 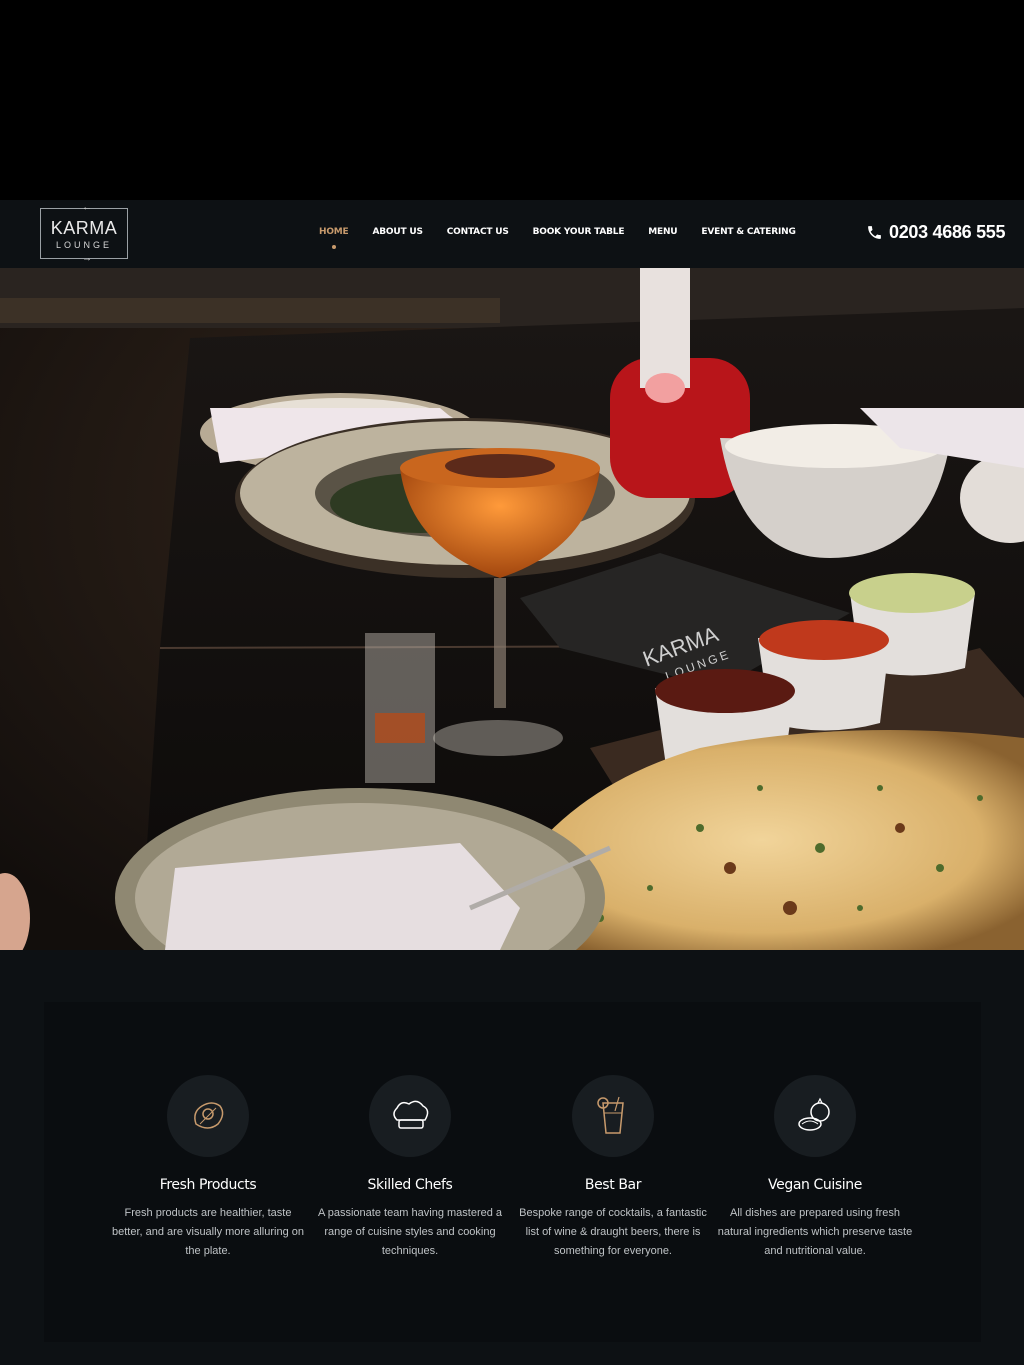 What do you see at coordinates (748, 235) in the screenshot?
I see `nav-event-catering: EVENT & CATERING` at bounding box center [748, 235].